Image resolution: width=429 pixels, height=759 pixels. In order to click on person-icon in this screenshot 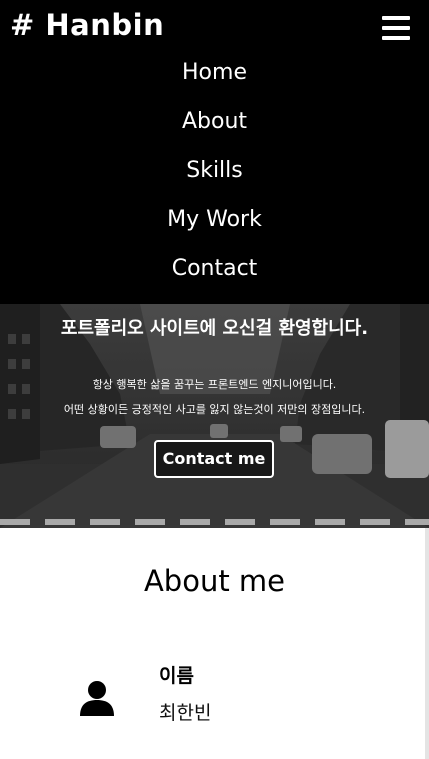, I will do `click(97, 698)`.